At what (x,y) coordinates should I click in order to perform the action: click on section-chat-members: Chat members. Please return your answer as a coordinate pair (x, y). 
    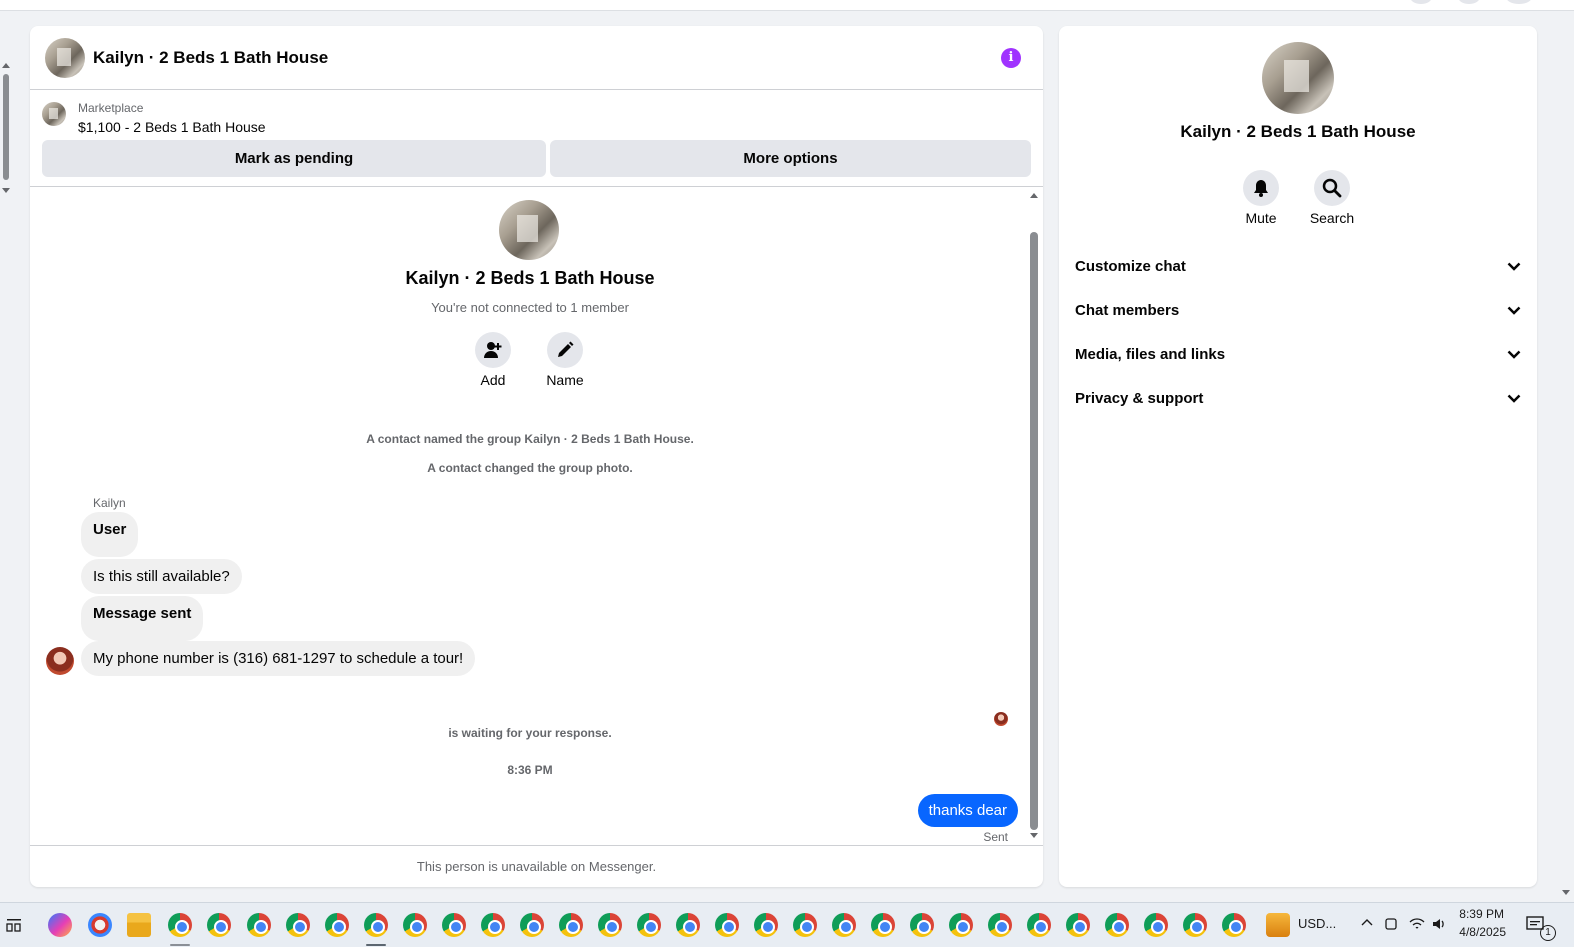
    Looking at the image, I should click on (1298, 310).